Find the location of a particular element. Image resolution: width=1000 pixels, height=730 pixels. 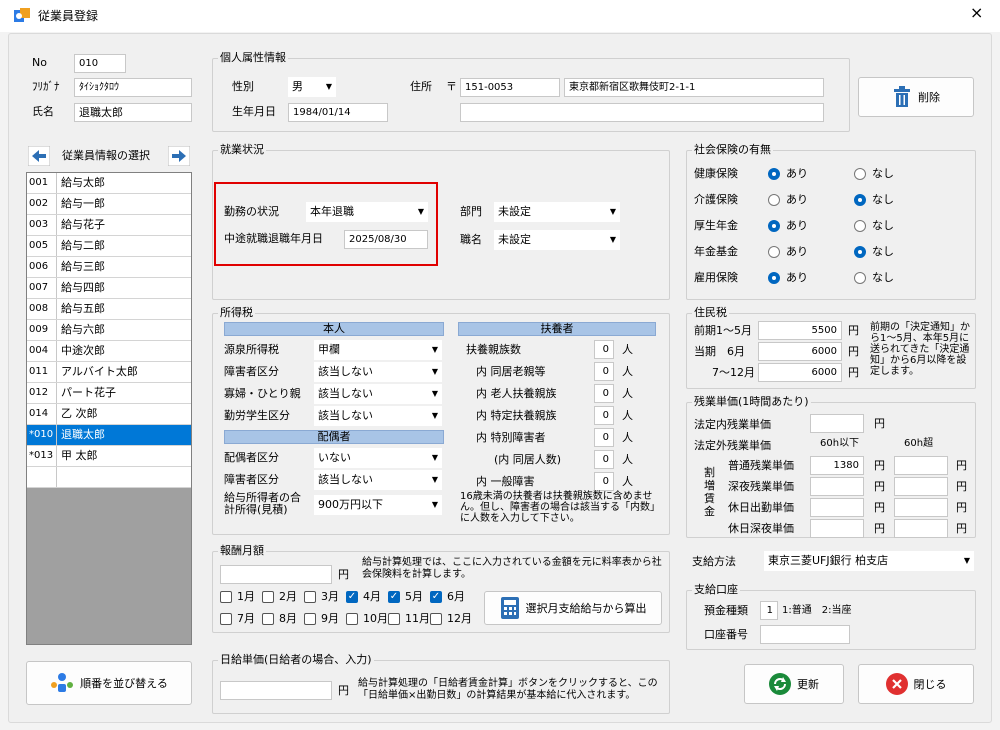

tax-class-label: 源泉所得税 is located at coordinates (251, 349).